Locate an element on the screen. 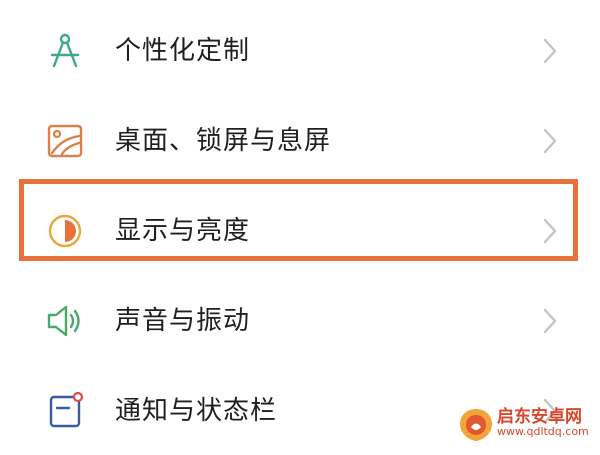 This screenshot has height=455, width=600. watermark-url: www.qdltdq.com is located at coordinates (543, 431).